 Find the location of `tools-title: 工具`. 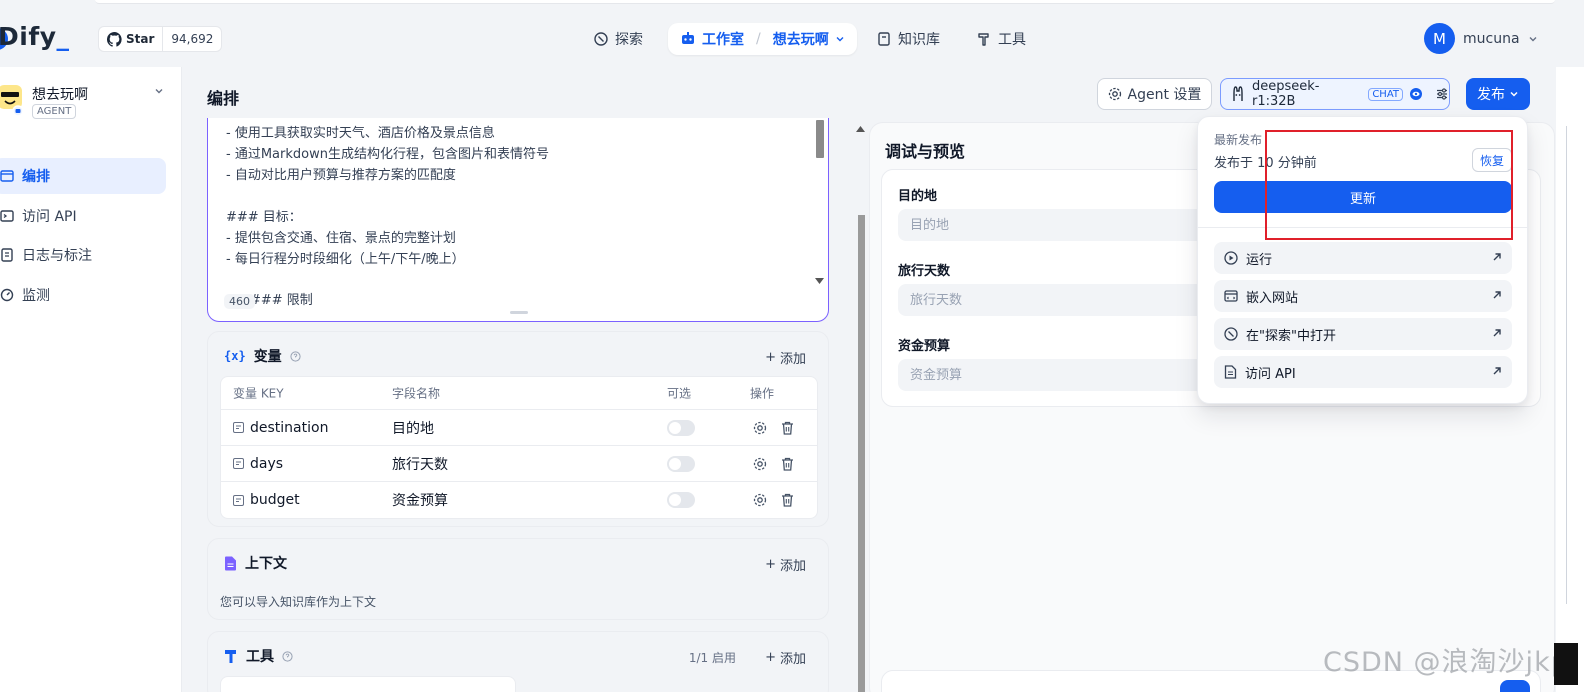

tools-title: 工具 is located at coordinates (260, 657).